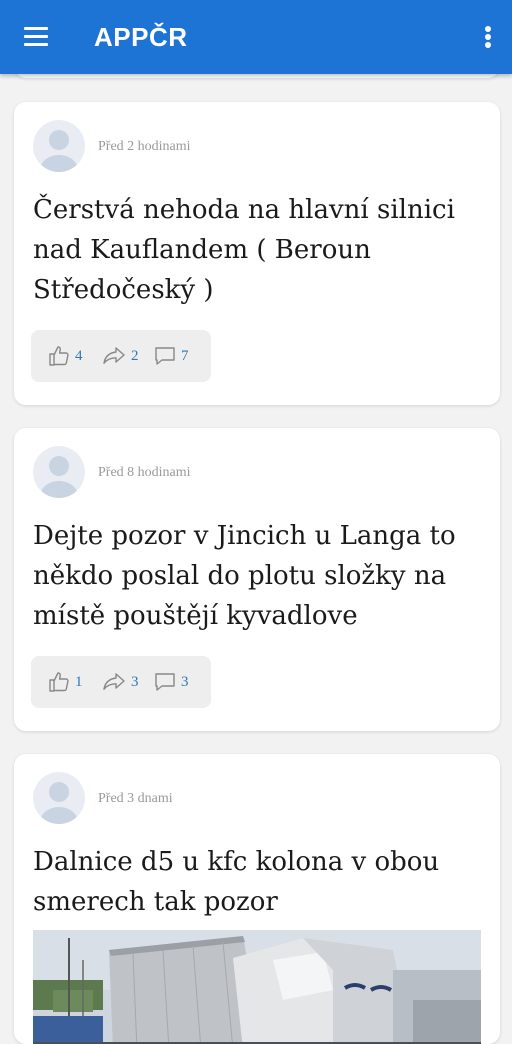 The width and height of the screenshot is (512, 1044). I want to click on post-timestamp: Před 8 hodinami, so click(144, 472).